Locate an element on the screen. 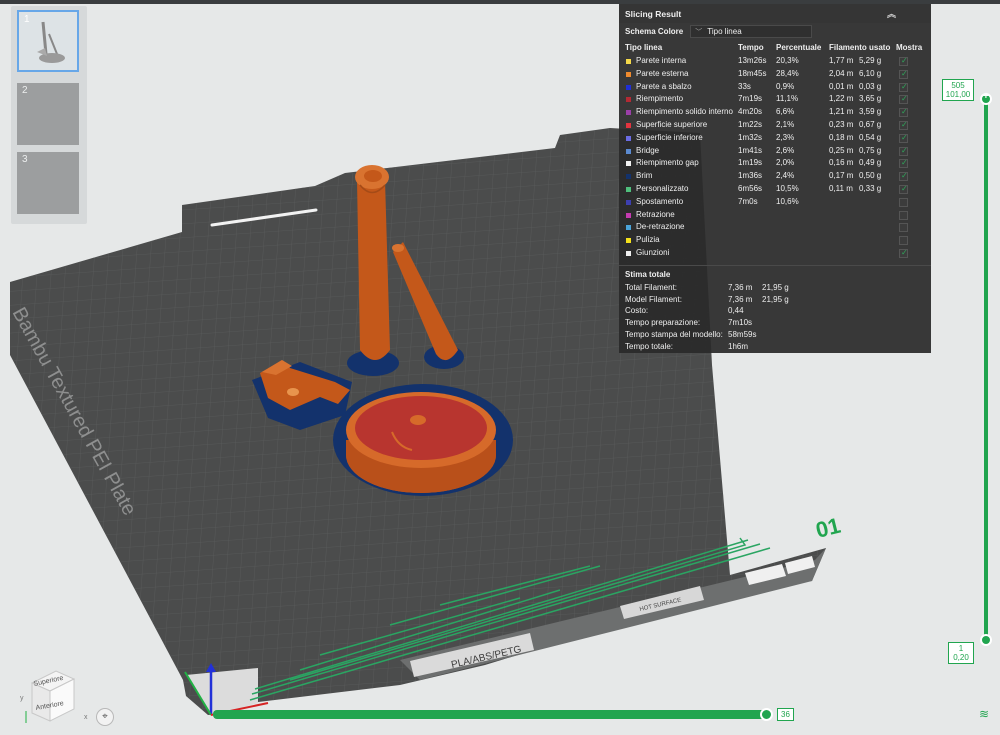 This screenshot has width=1000, height=735. line-type-percent: 28,4% is located at coordinates (787, 73).